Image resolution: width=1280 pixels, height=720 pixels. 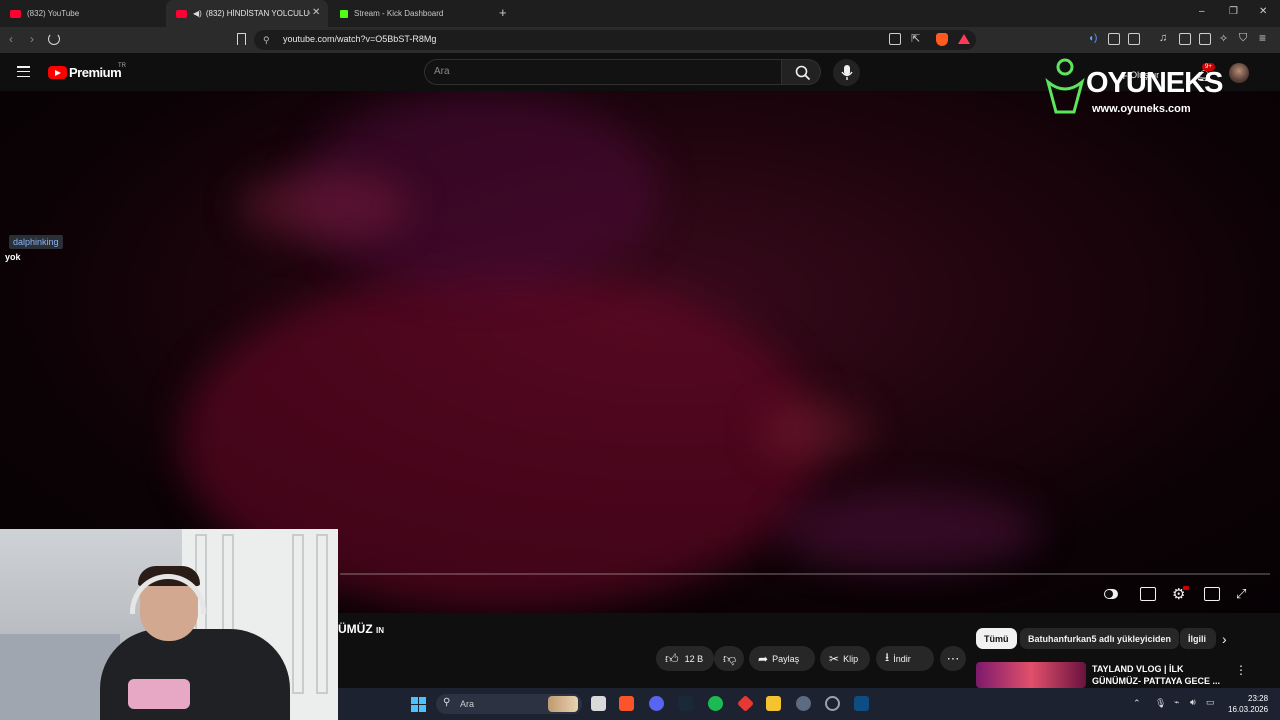 I want to click on tray-chevron-icon: ⌃, so click(x=1137, y=703).